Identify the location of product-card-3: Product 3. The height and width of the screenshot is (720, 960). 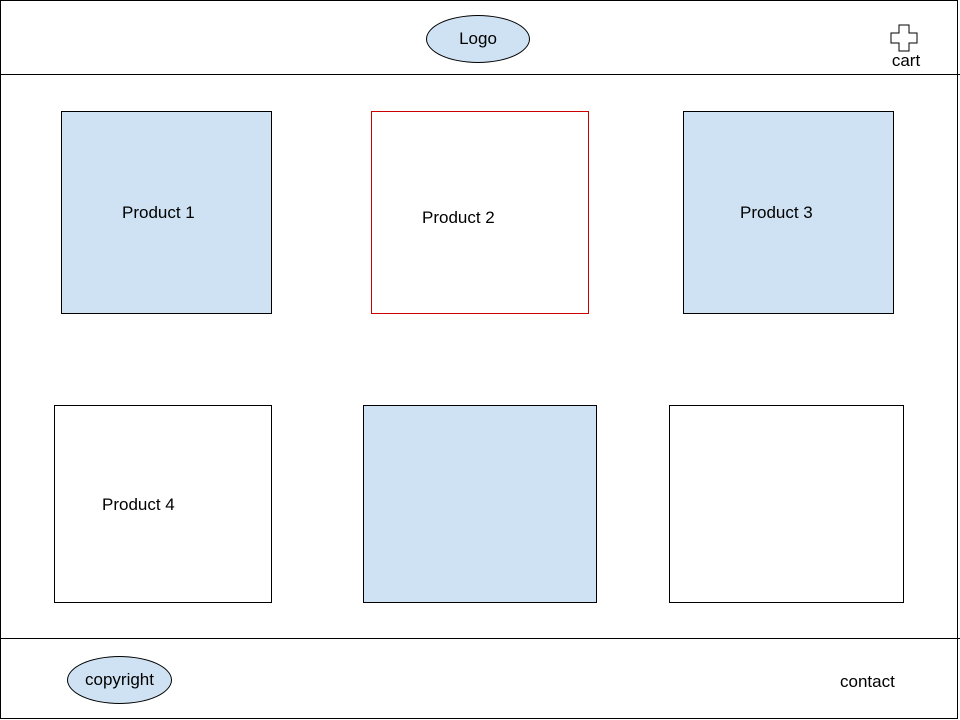
(788, 212).